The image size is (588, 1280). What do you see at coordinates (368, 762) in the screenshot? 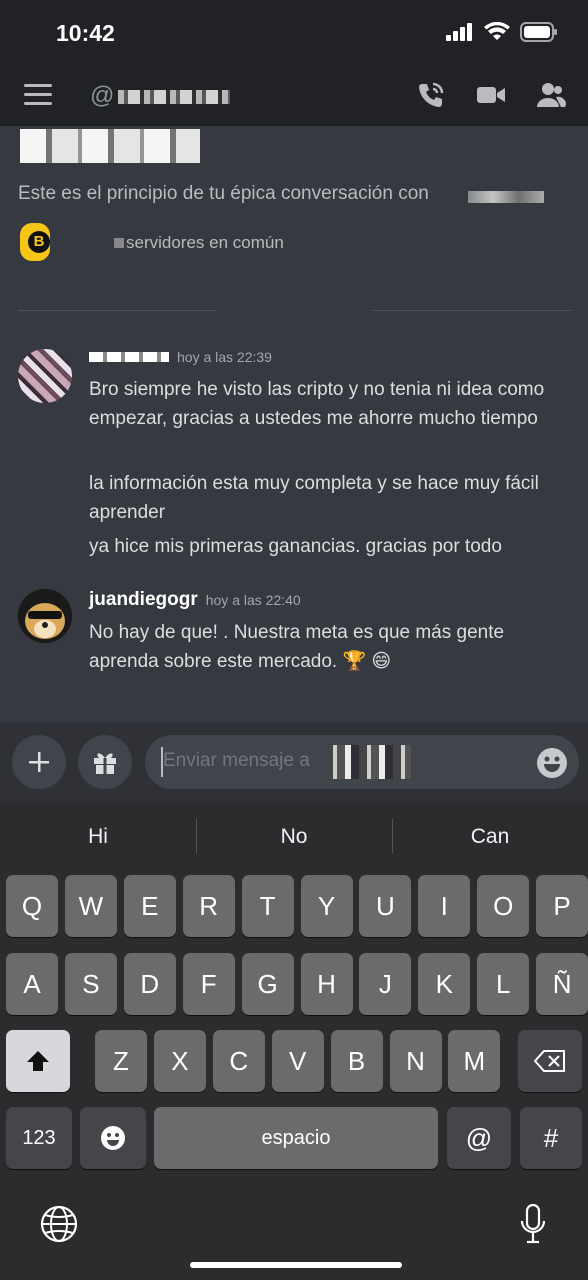
I see `recipient-redacted` at bounding box center [368, 762].